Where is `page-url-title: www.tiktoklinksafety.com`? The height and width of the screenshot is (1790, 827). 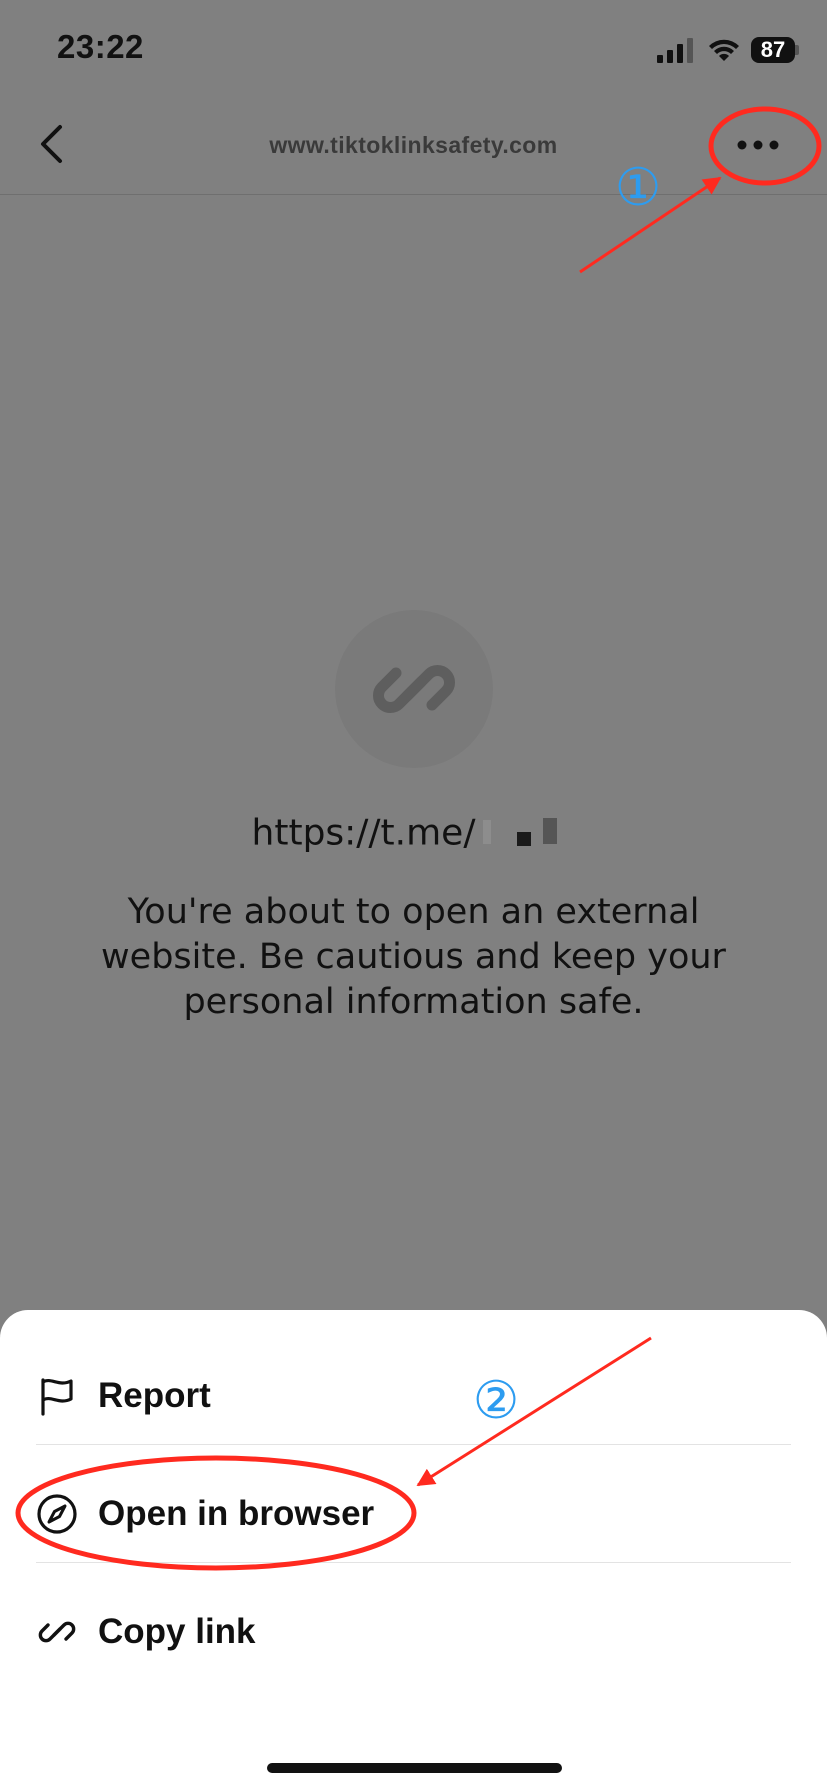 page-url-title: www.tiktoklinksafety.com is located at coordinates (413, 145).